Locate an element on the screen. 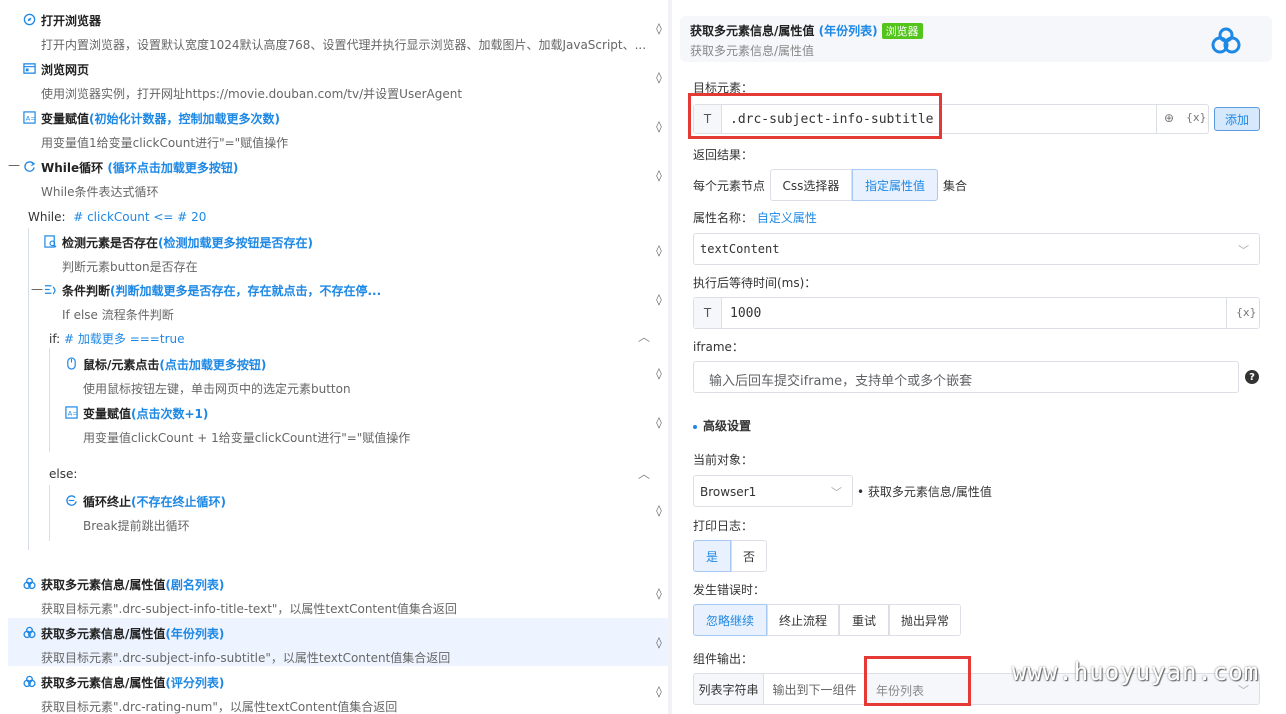 Image resolution: width=1286 pixels, height=714 pixels. if-condition: if: # 加载更多 ===true is located at coordinates (117, 339).